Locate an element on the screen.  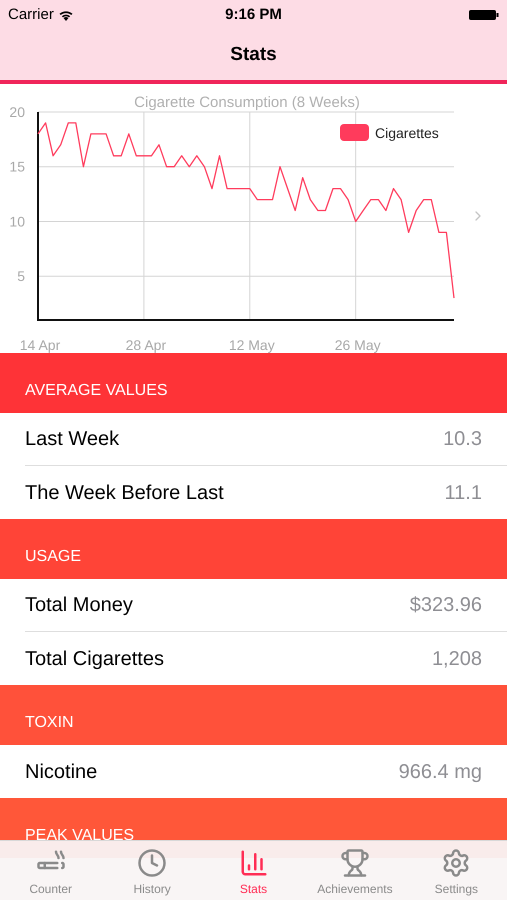
x-tick-label: 12 May is located at coordinates (251, 345).